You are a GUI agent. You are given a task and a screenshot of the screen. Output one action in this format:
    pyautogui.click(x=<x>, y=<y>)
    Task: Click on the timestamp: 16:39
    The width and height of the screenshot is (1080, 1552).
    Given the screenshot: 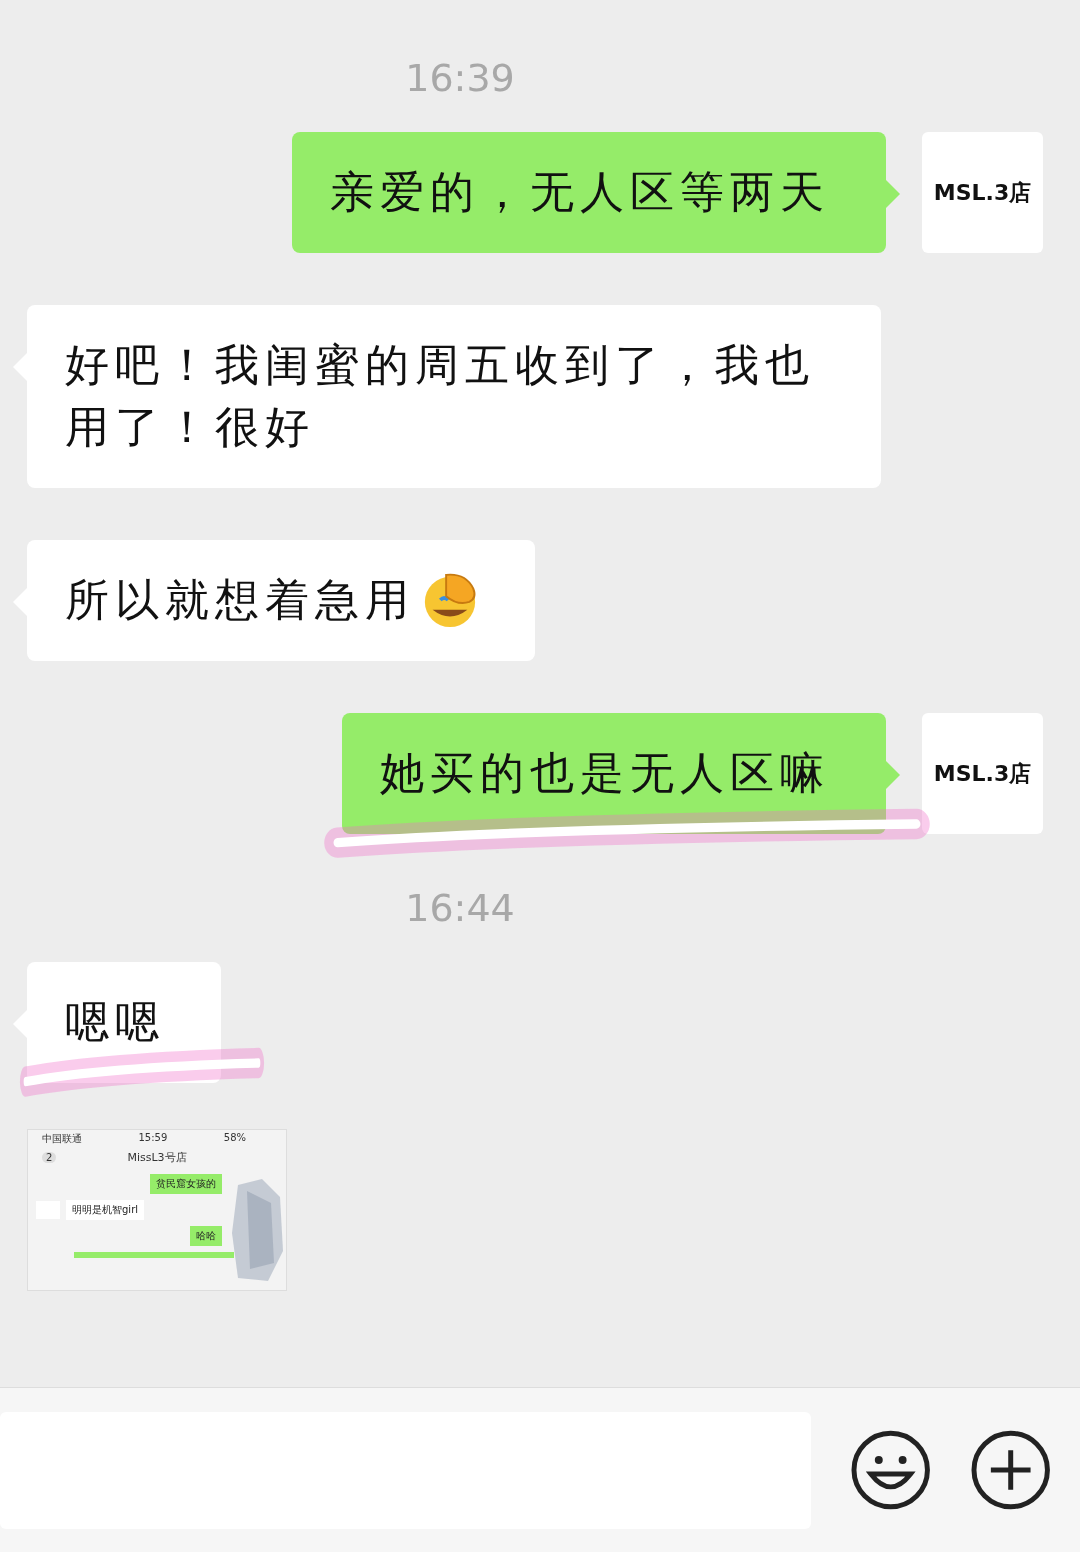 What is the action you would take?
    pyautogui.click(x=460, y=78)
    